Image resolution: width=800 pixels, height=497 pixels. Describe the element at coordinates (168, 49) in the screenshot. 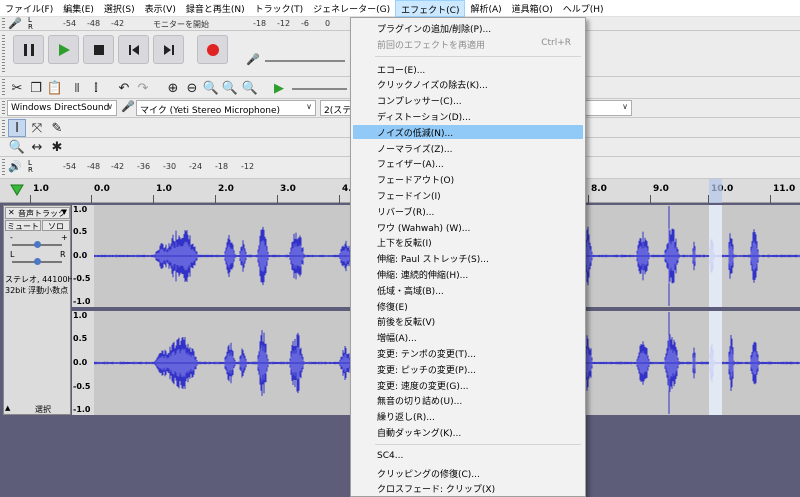

I see `skip-to-end-button` at that location.